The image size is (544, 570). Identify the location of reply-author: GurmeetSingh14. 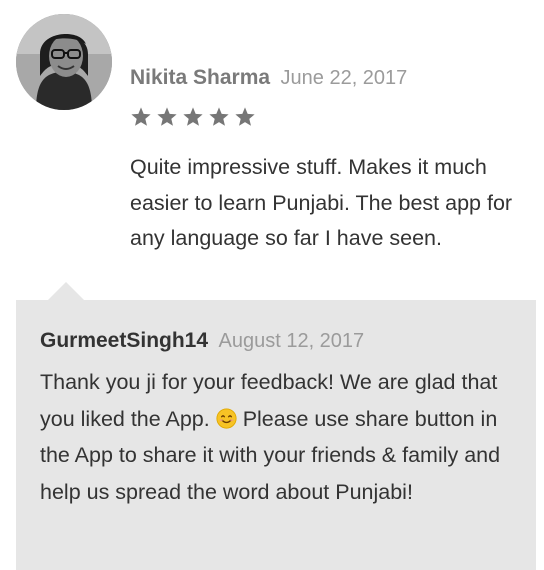
(124, 340).